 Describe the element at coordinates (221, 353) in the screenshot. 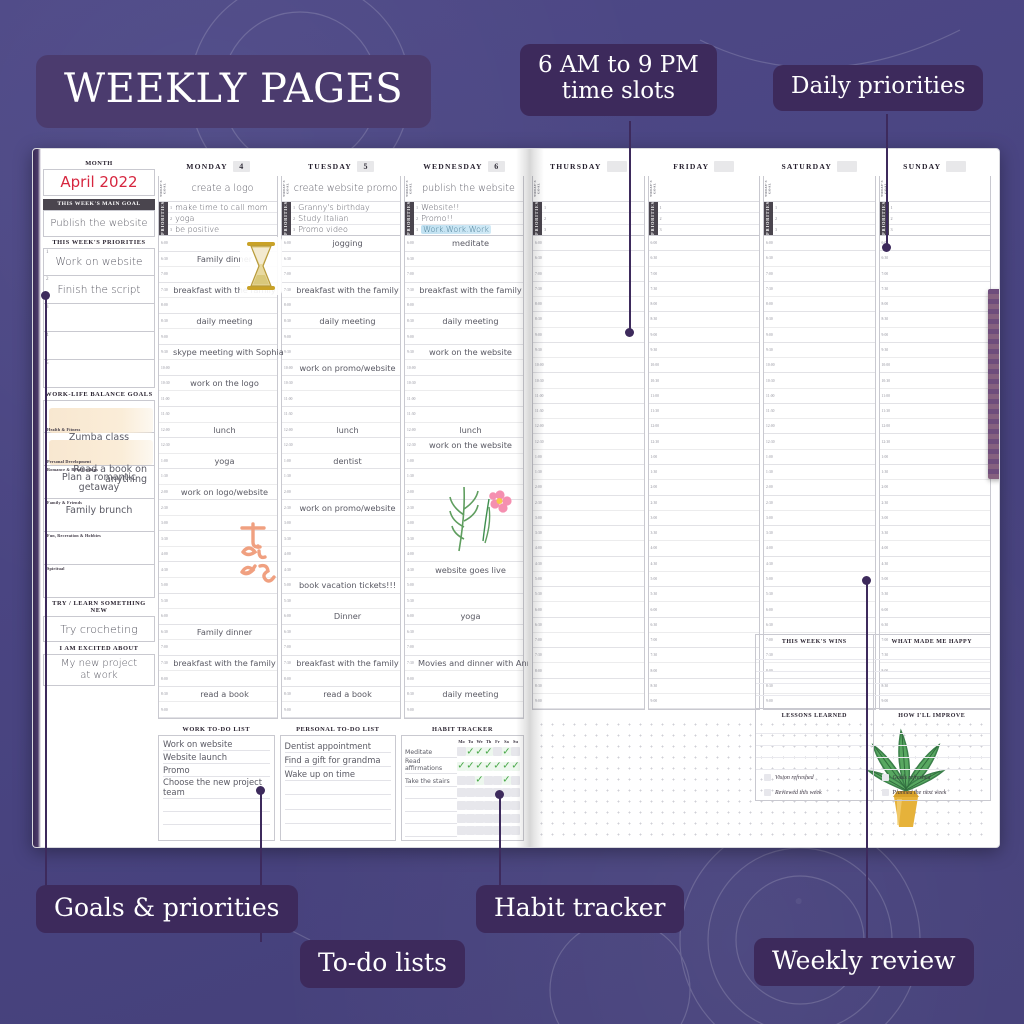

I see `time-slot: 9:30 skype meeting with Sophia` at that location.